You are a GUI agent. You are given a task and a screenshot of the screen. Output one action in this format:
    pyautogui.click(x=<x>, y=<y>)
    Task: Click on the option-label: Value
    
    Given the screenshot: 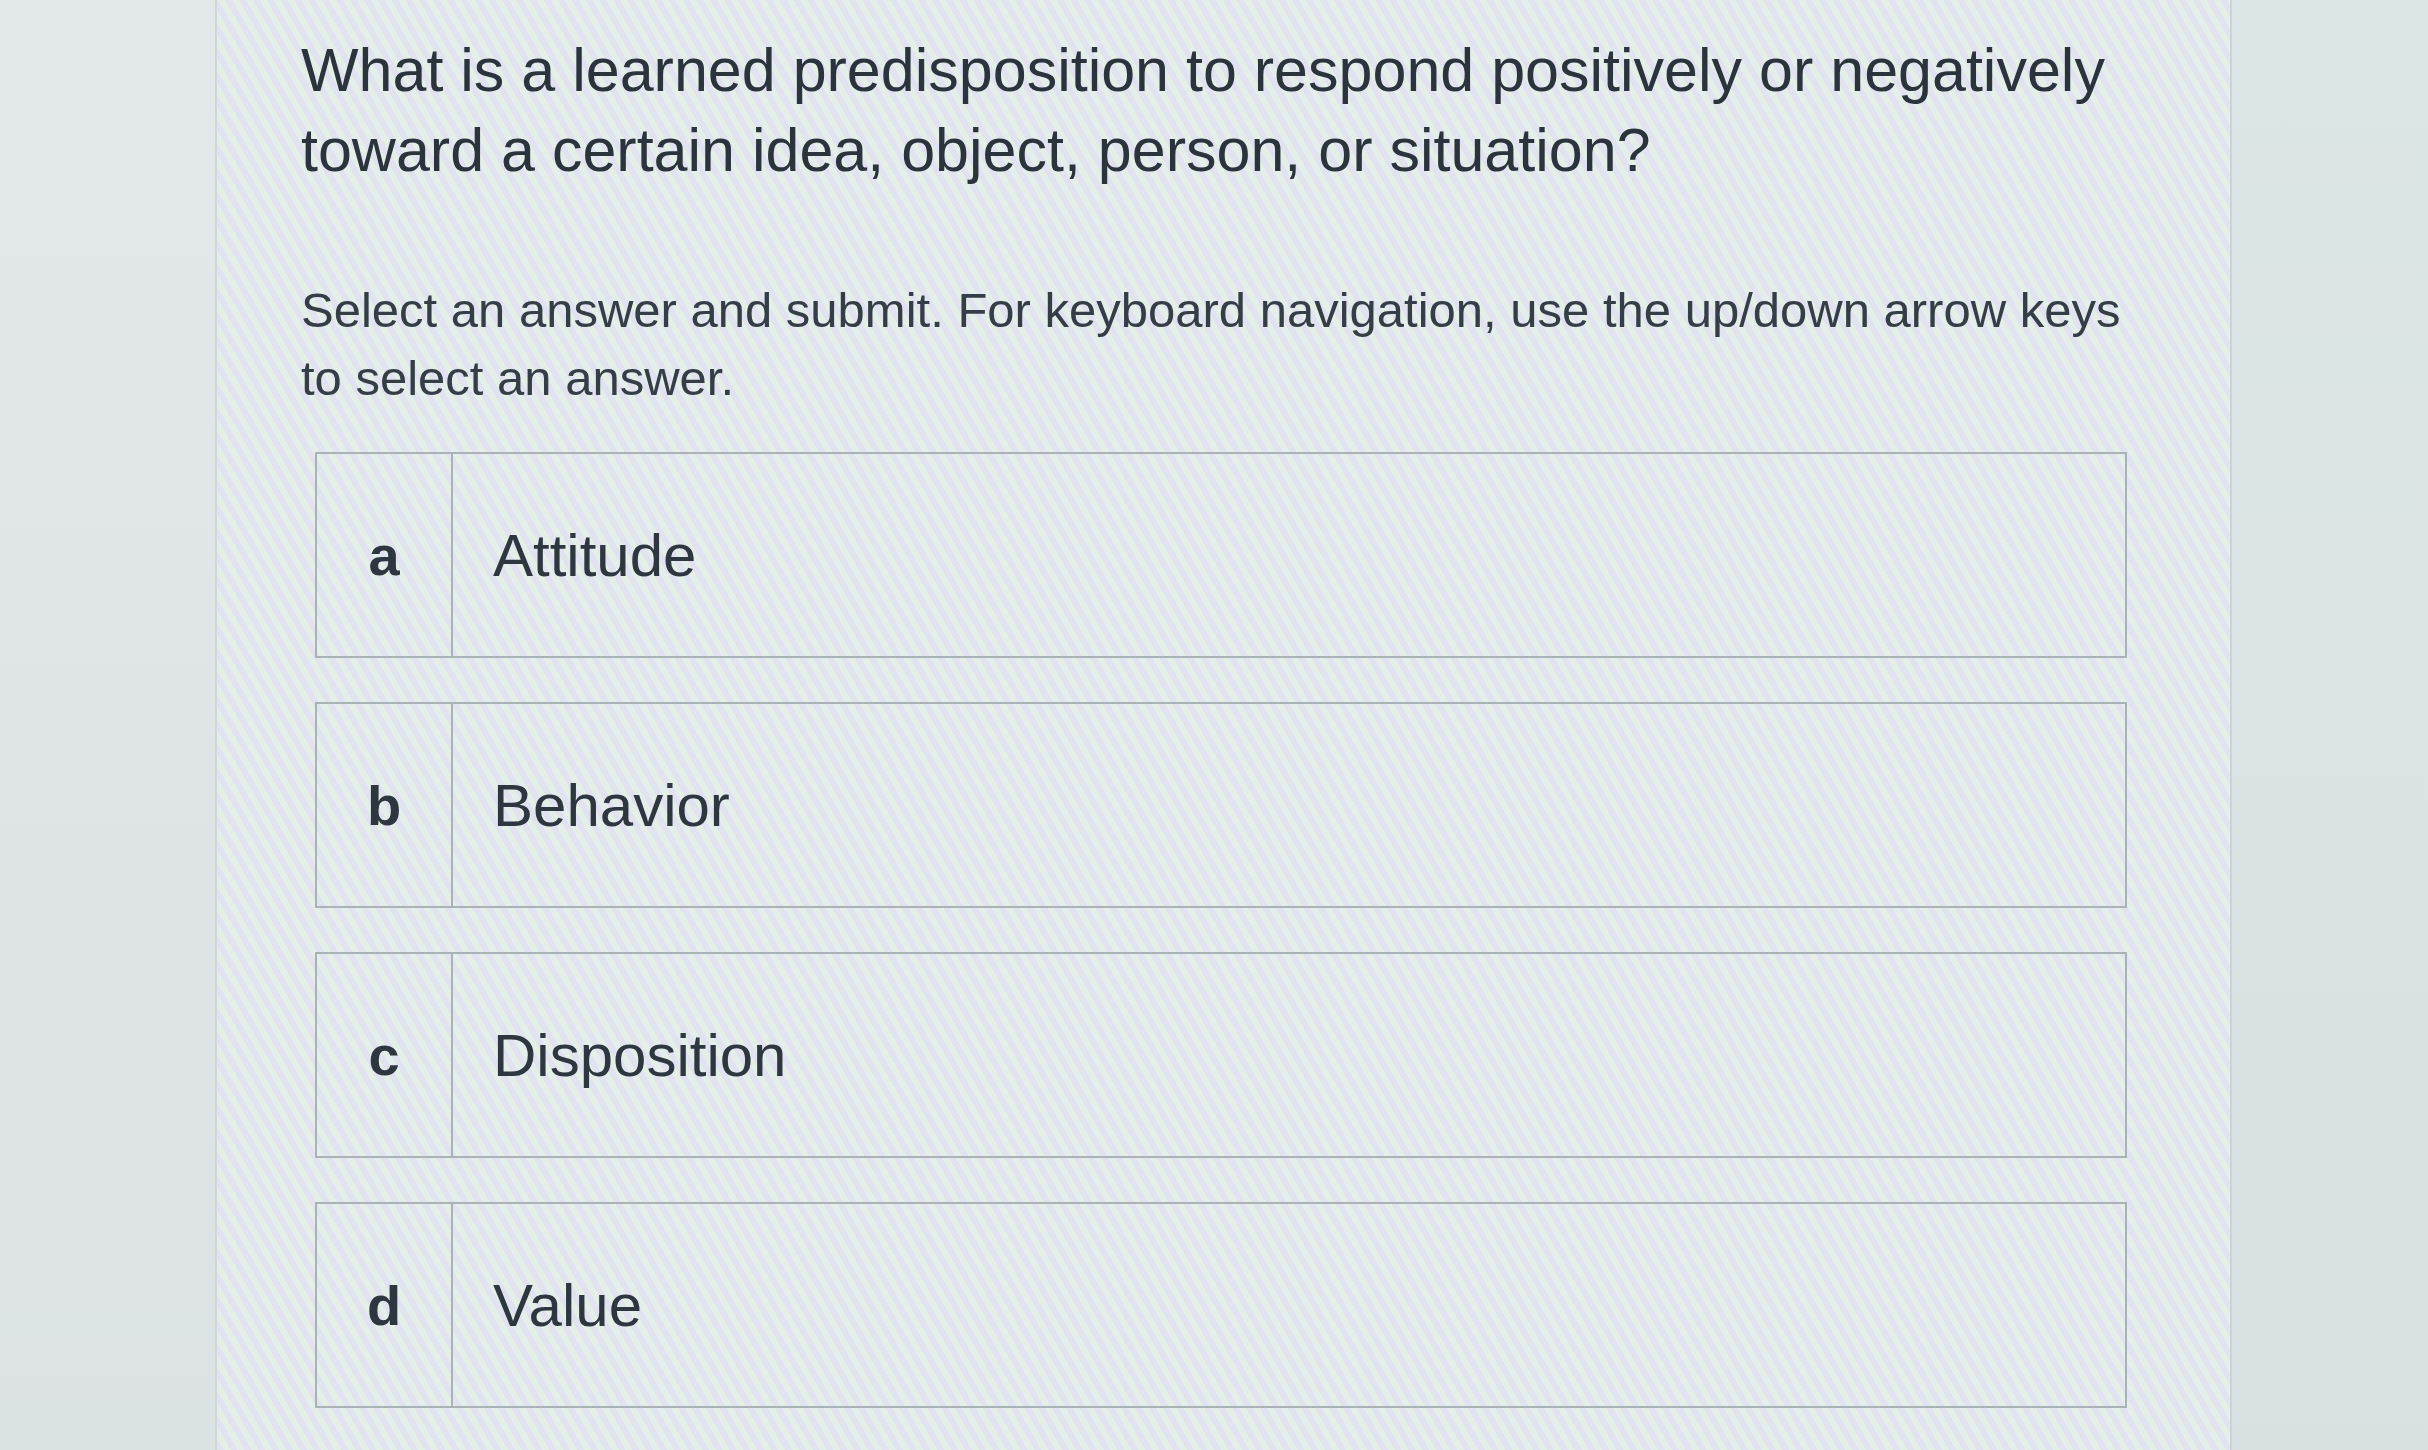 What is the action you would take?
    pyautogui.click(x=567, y=1305)
    